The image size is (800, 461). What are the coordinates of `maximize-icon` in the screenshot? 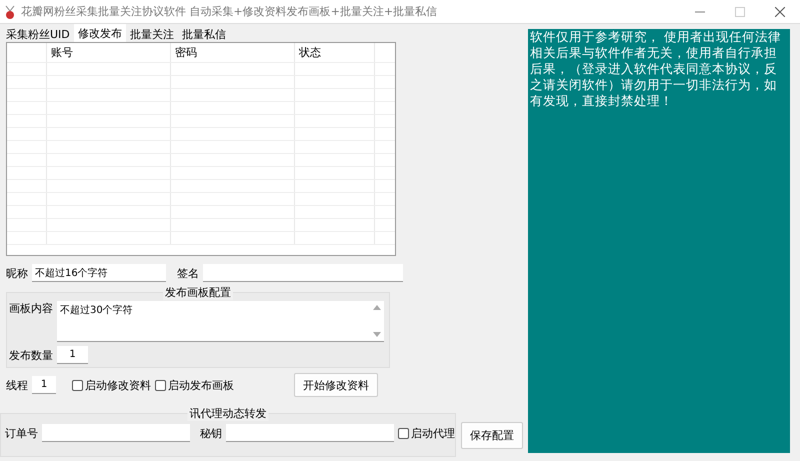 It's located at (740, 11).